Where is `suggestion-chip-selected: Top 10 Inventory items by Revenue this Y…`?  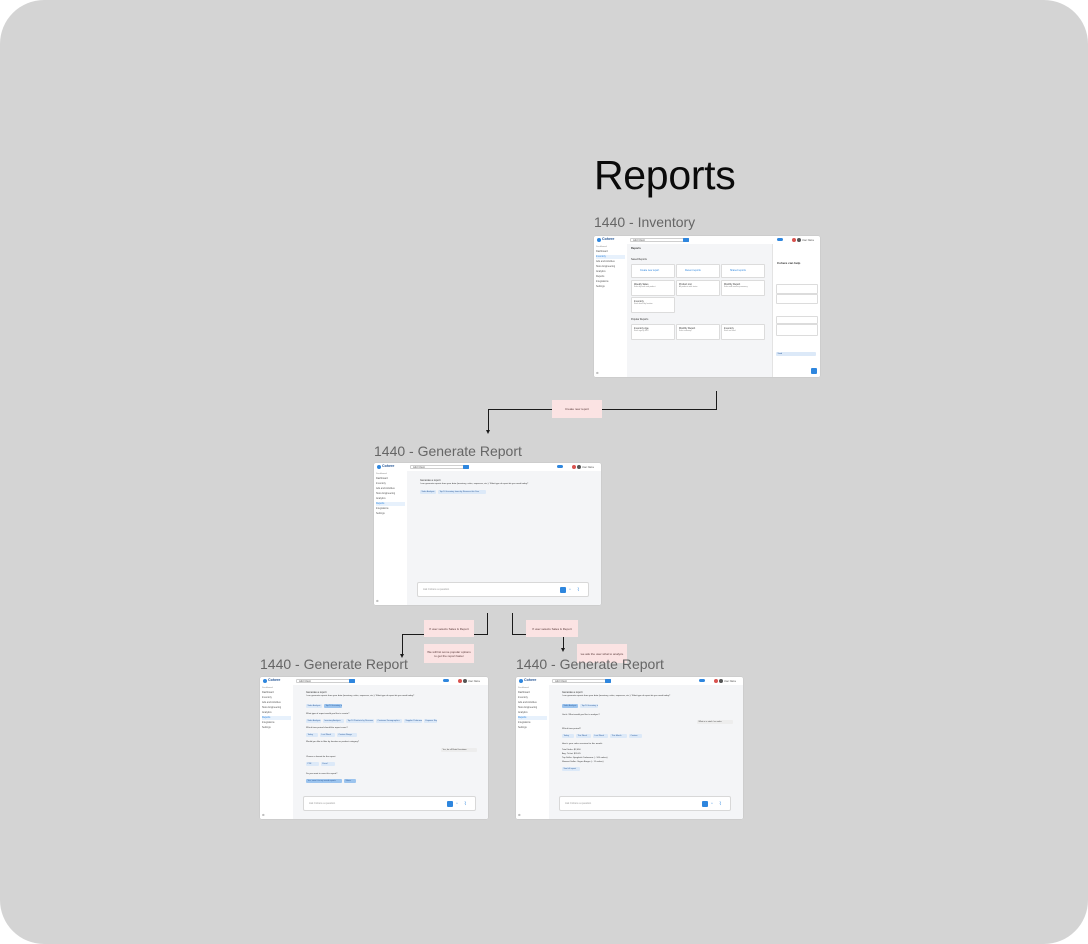
suggestion-chip-selected: Top 10 Inventory items by Revenue this Y… is located at coordinates (333, 706).